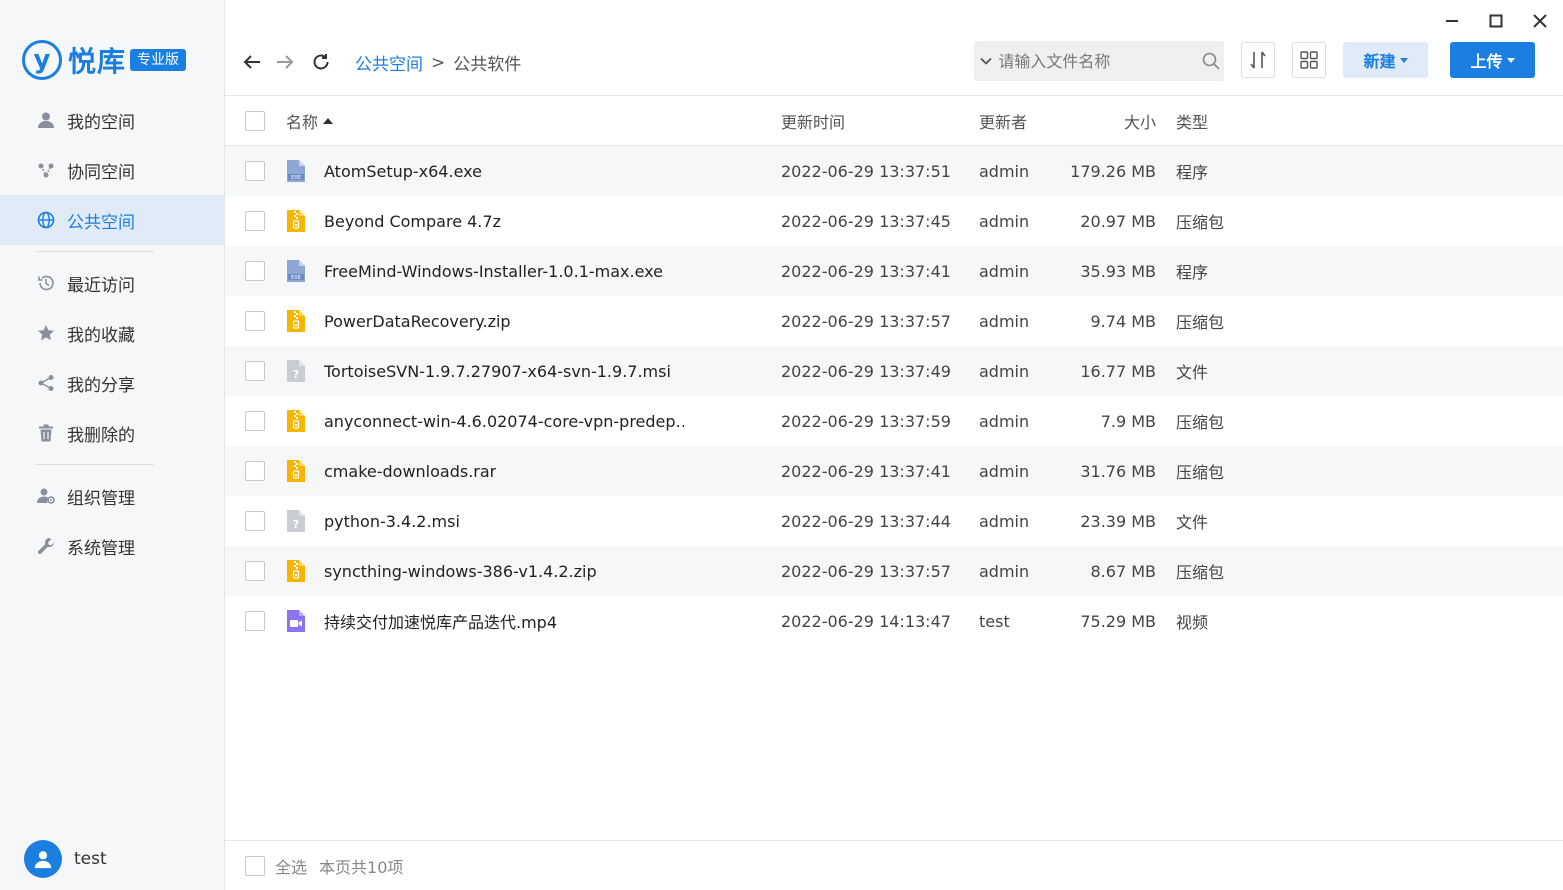 The image size is (1563, 890). What do you see at coordinates (291, 866) in the screenshot?
I see `select-all-label: 全选` at bounding box center [291, 866].